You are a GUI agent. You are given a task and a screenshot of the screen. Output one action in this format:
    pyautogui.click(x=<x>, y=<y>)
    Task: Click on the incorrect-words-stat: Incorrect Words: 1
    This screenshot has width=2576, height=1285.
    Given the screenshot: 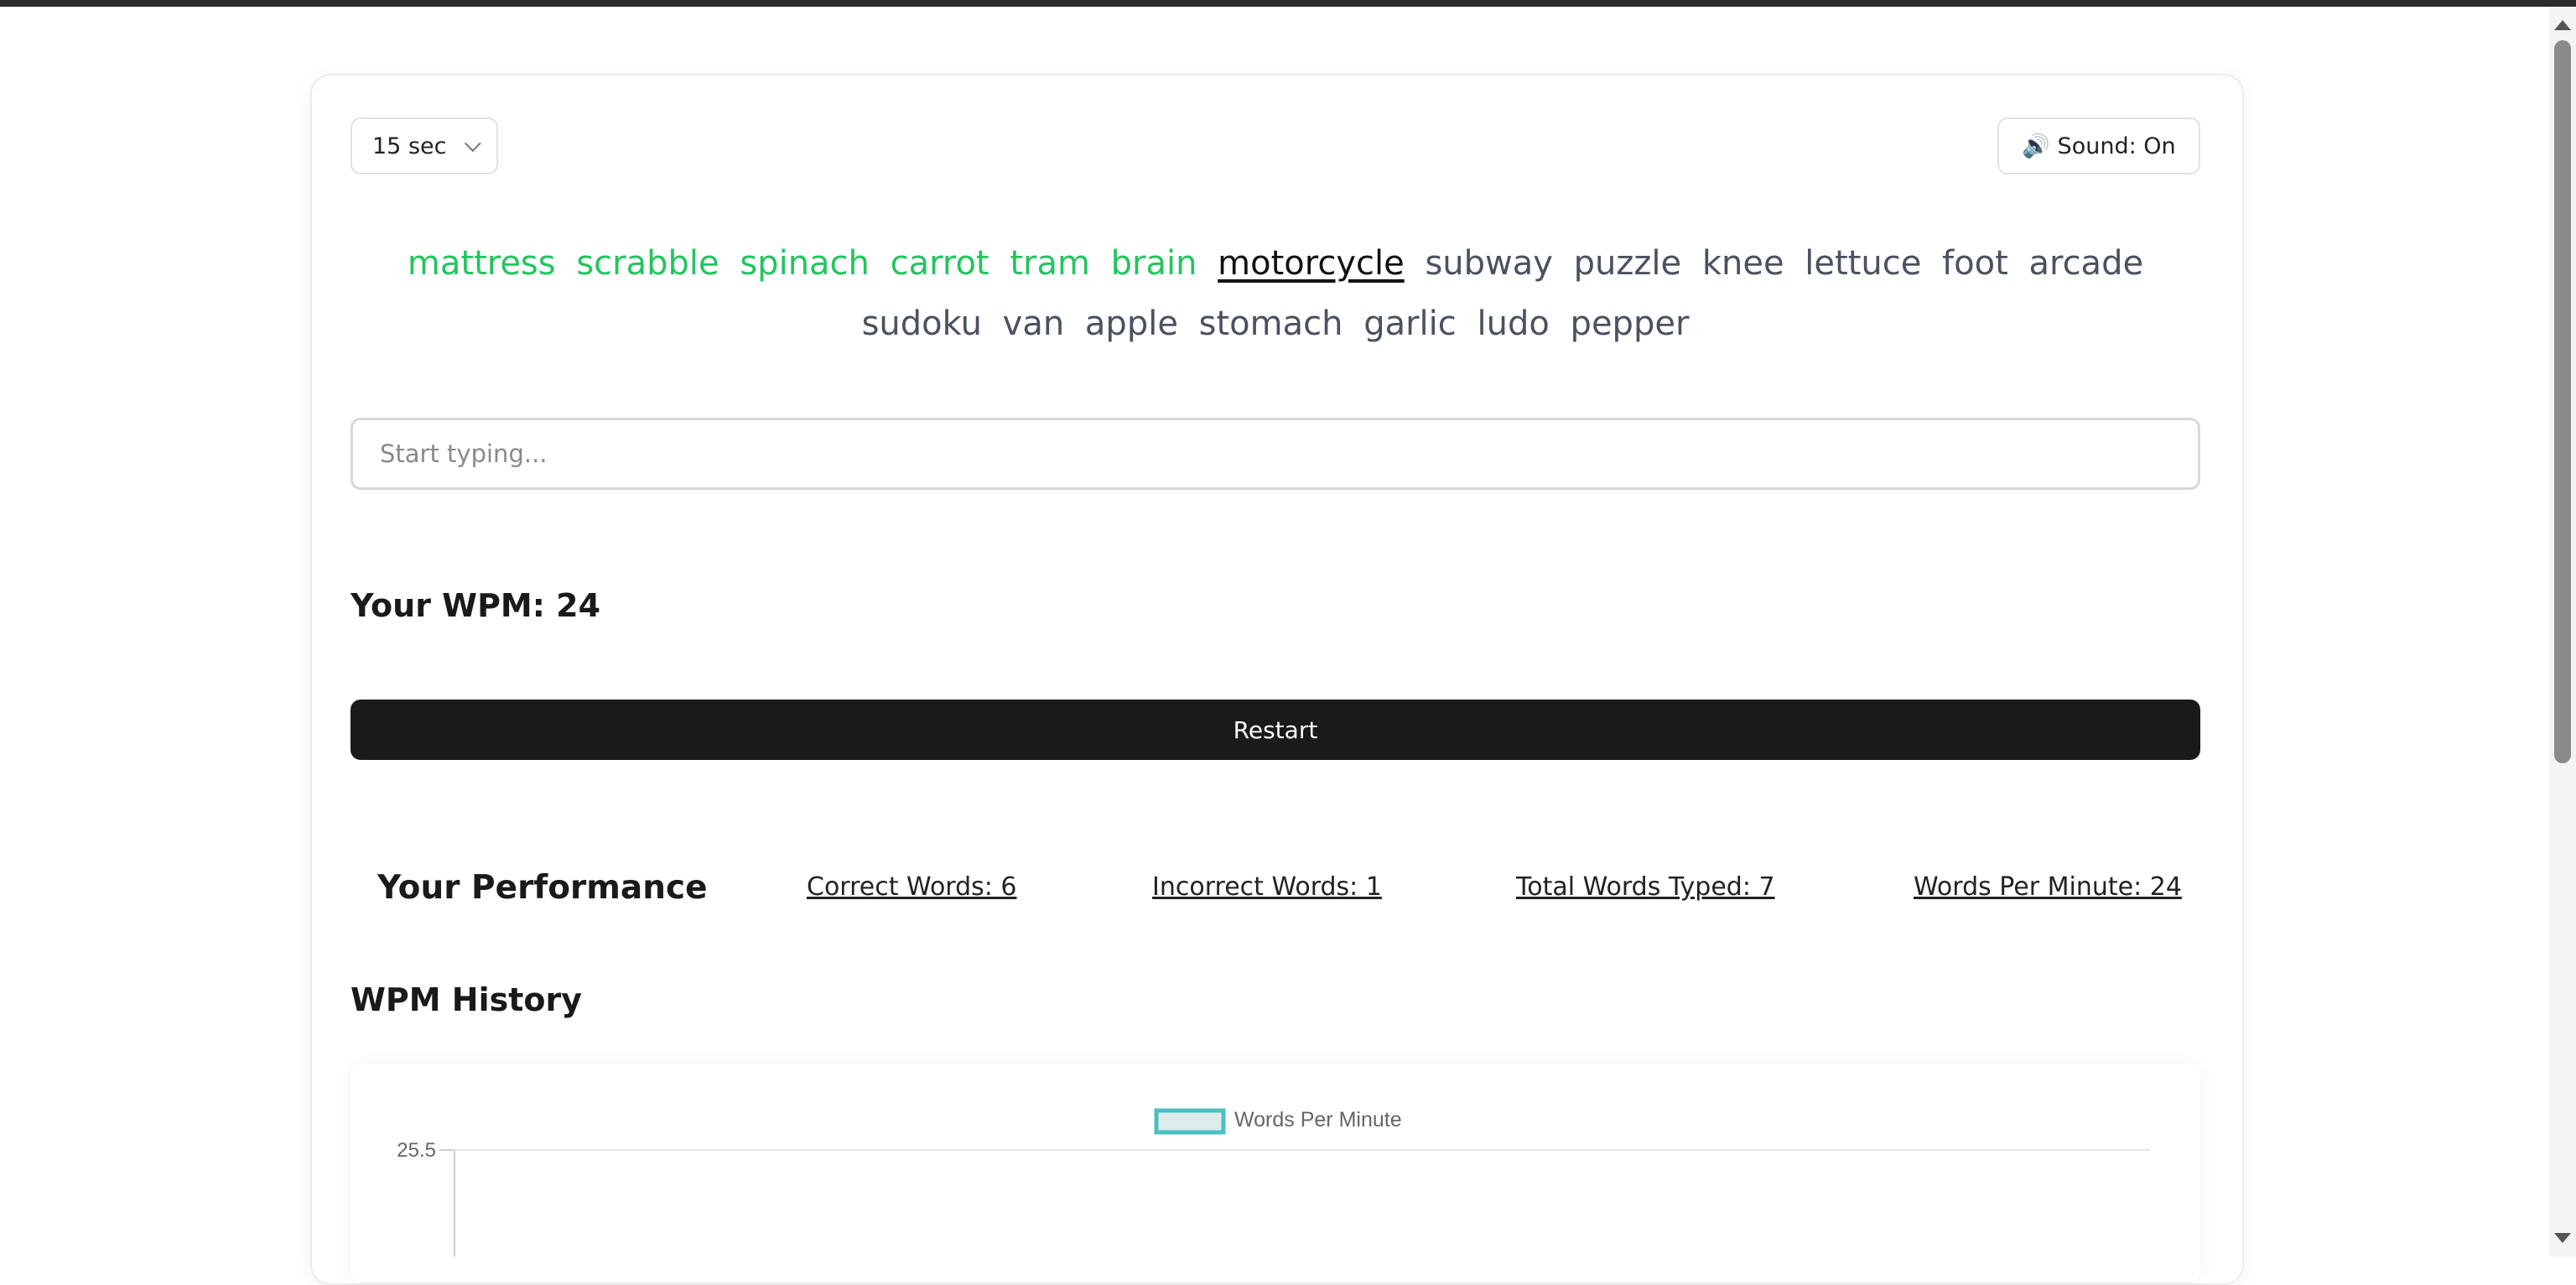 What is the action you would take?
    pyautogui.click(x=1267, y=887)
    